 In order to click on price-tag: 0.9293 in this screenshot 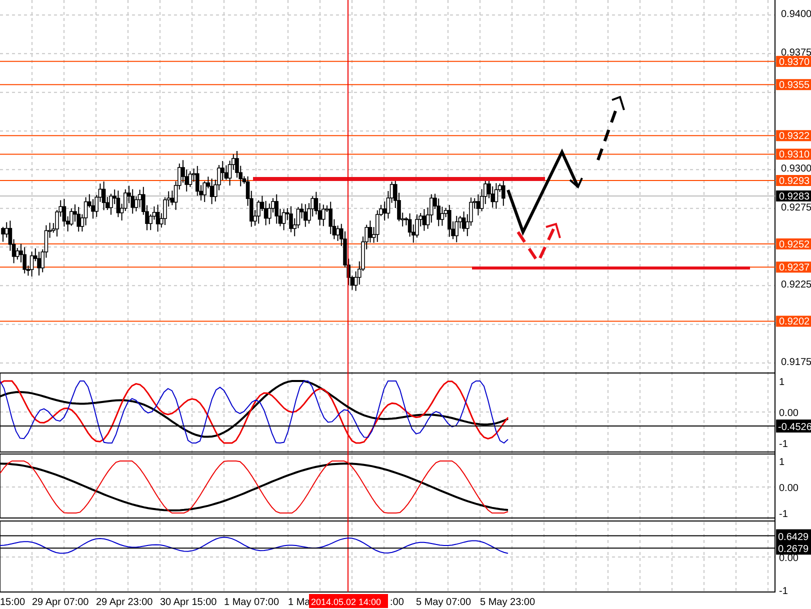, I will do `click(793, 181)`.